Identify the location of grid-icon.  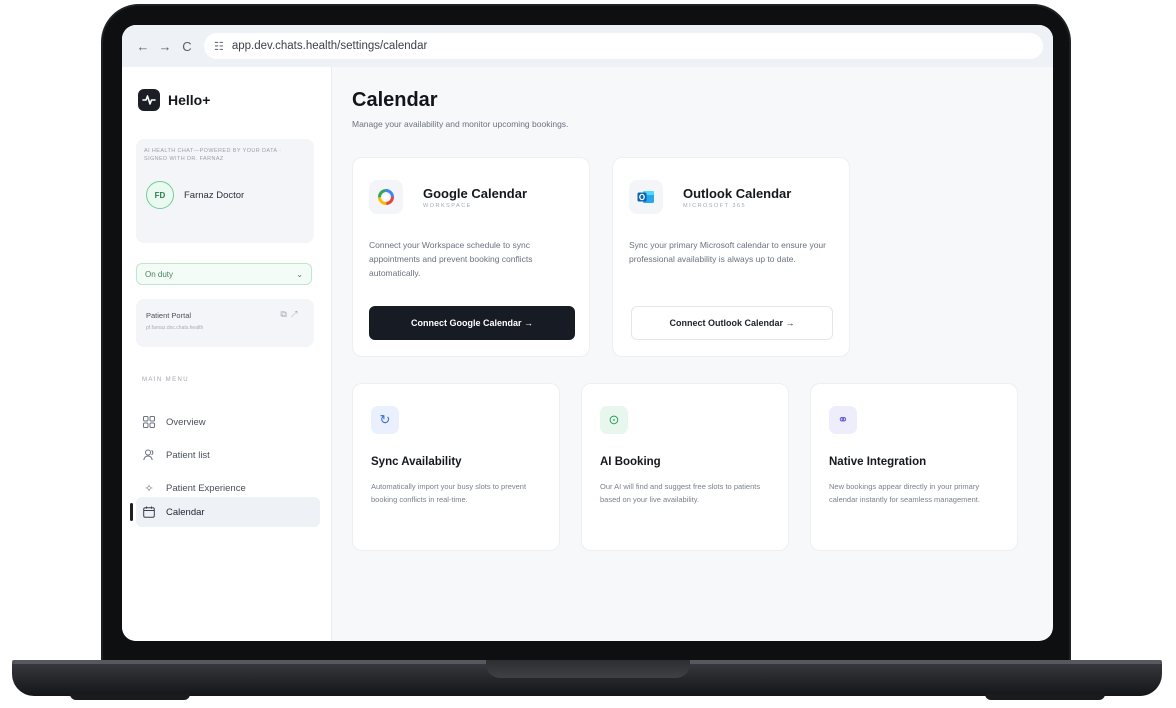
(149, 422).